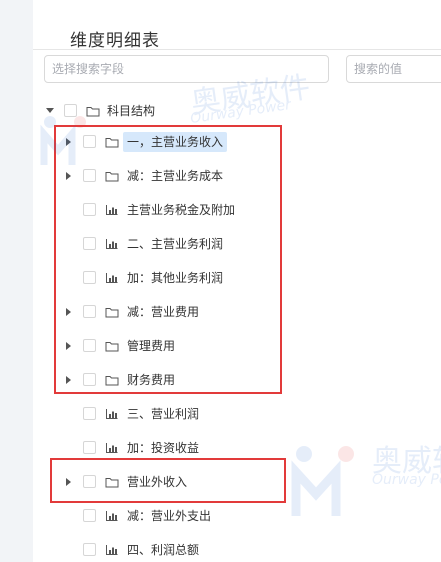  I want to click on search-value-input, so click(393, 69).